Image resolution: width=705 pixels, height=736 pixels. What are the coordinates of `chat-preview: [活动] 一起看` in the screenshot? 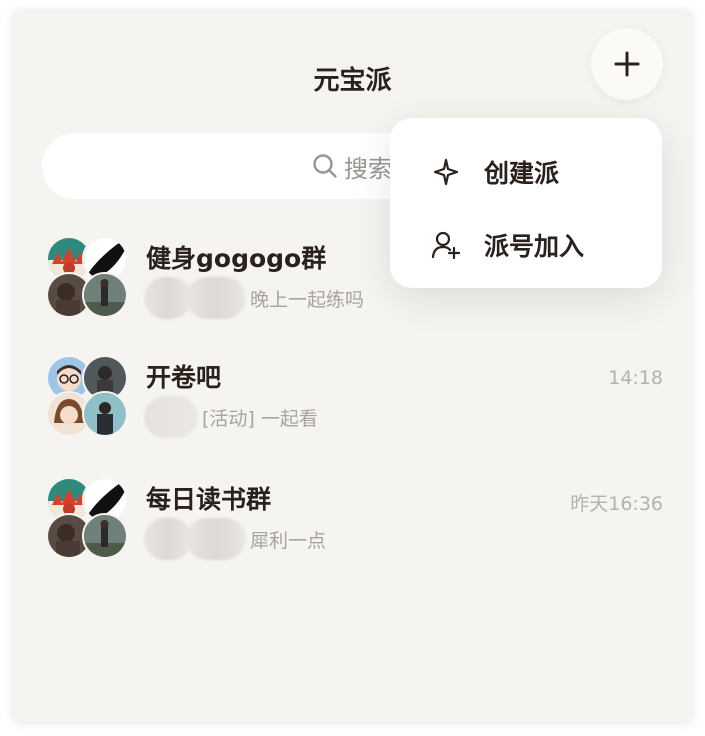 It's located at (231, 417).